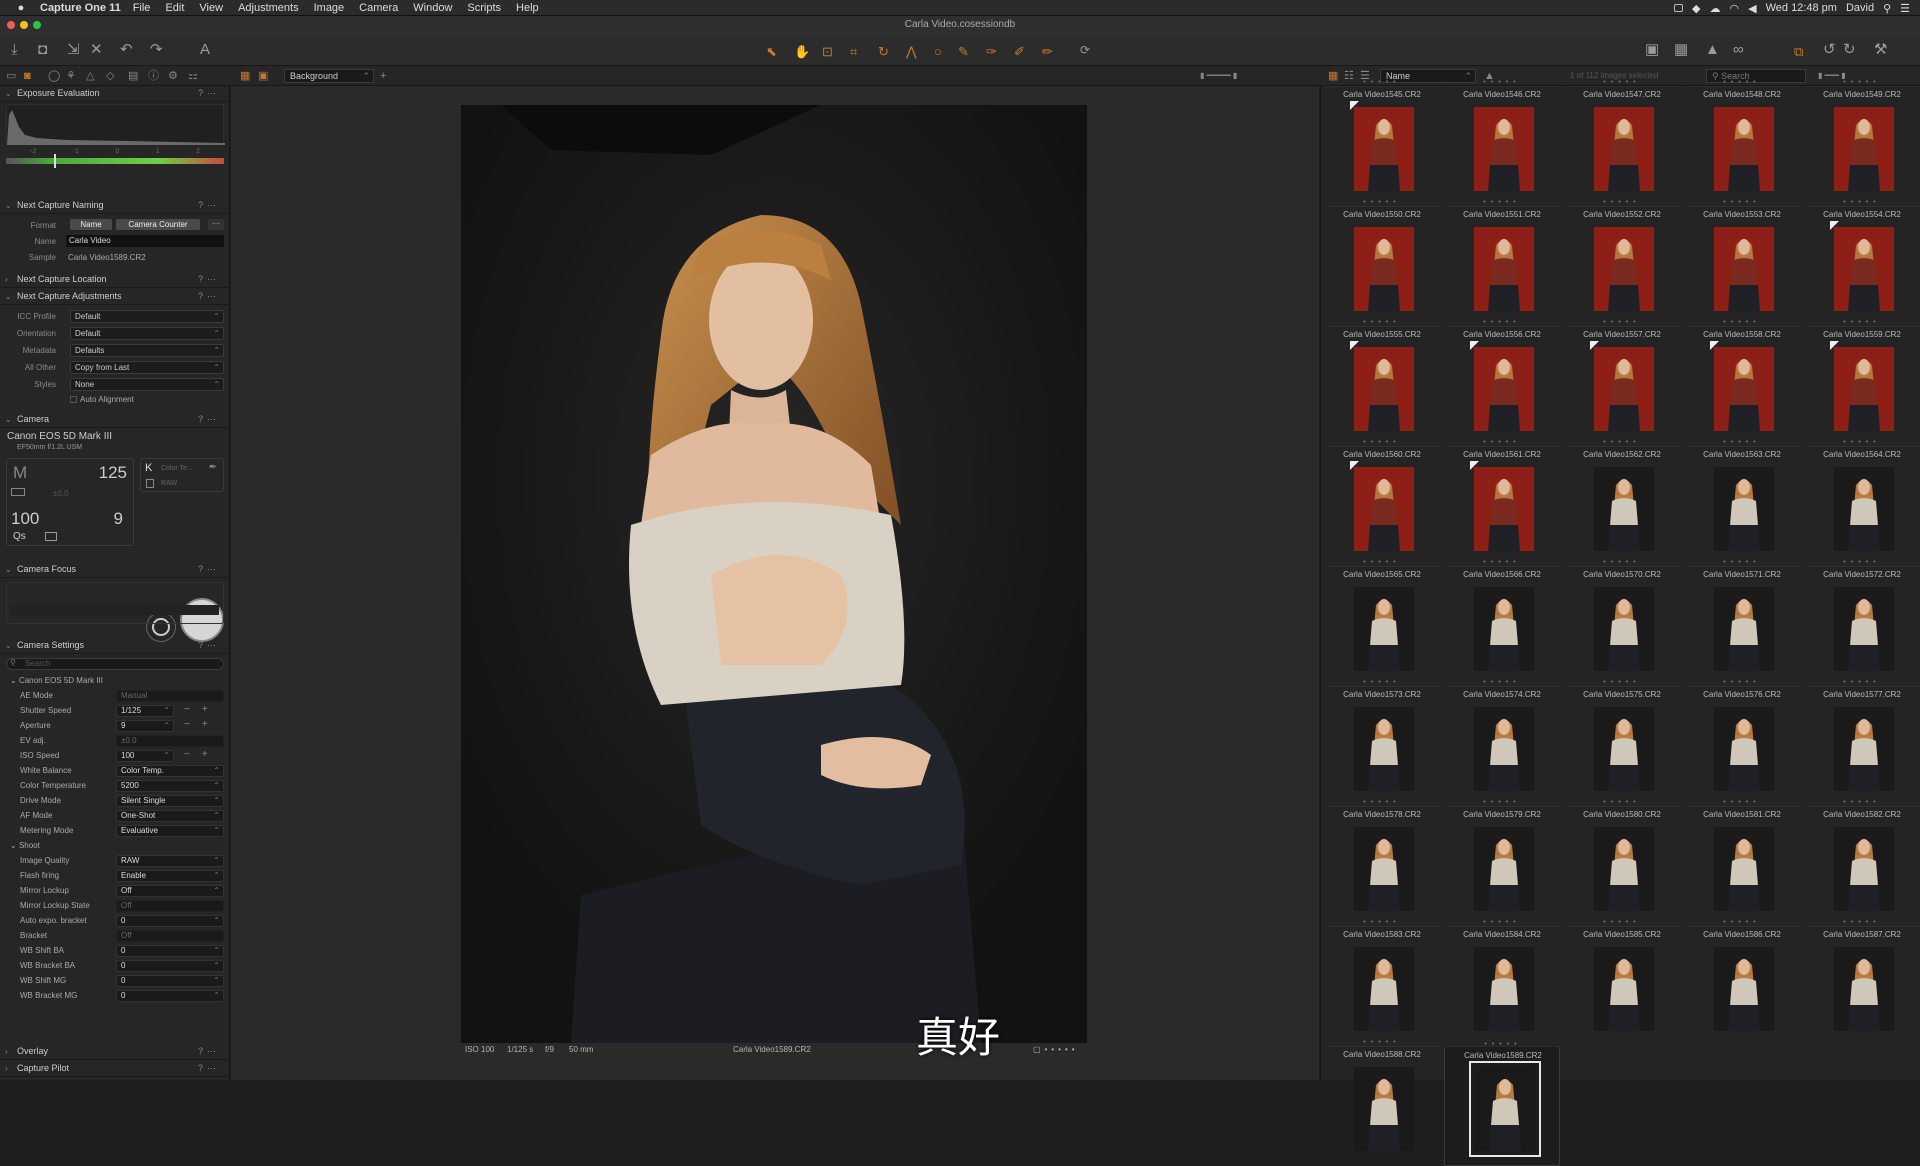 The image size is (1920, 1166). I want to click on rating-dots: ▢•••••, so click(1056, 1049).